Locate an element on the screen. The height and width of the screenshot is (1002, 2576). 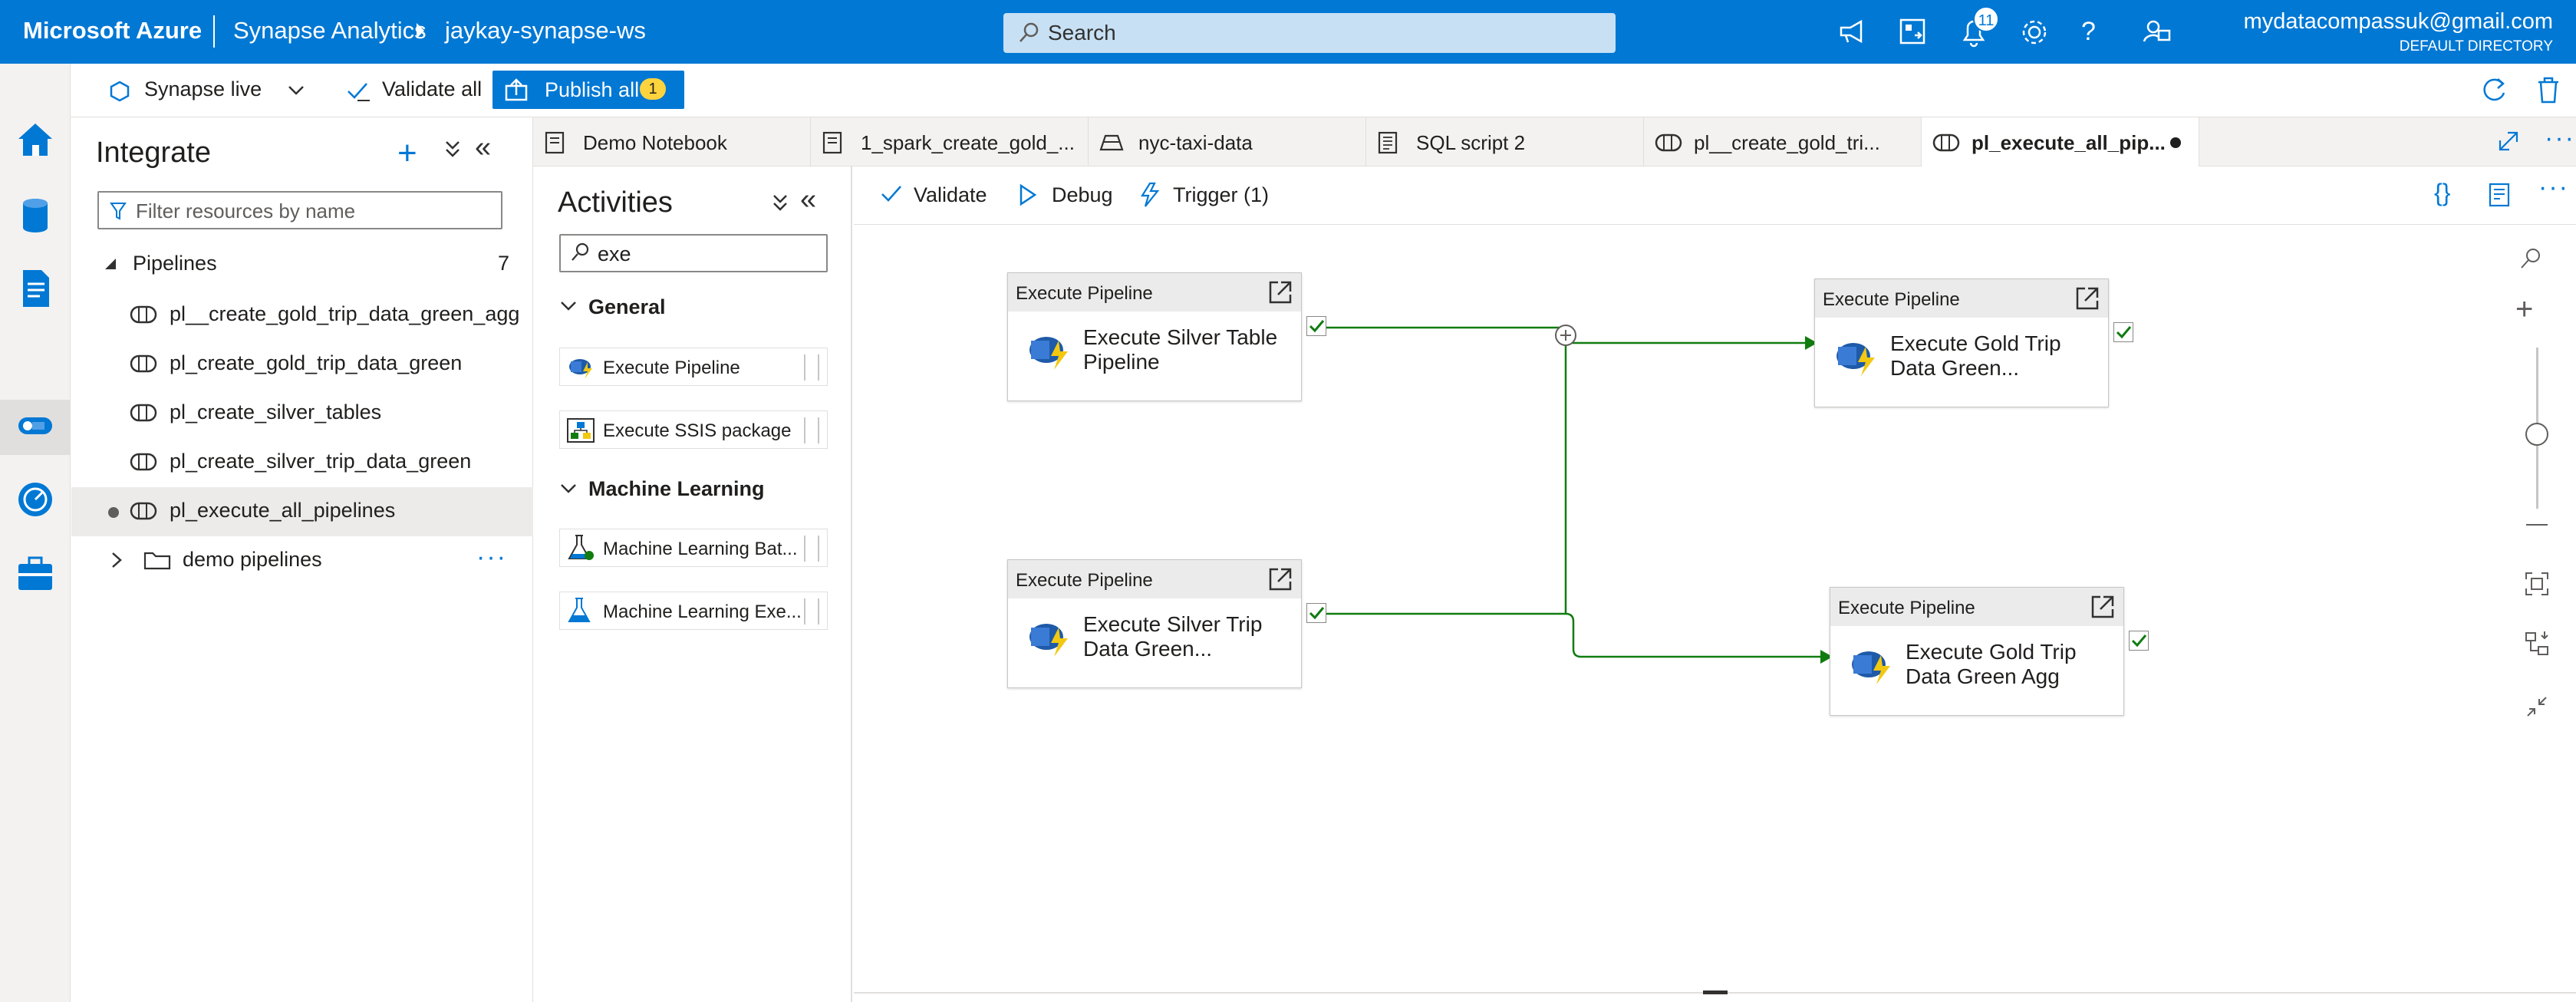
pipelines-section: Pipelines 7 is located at coordinates (302, 264).